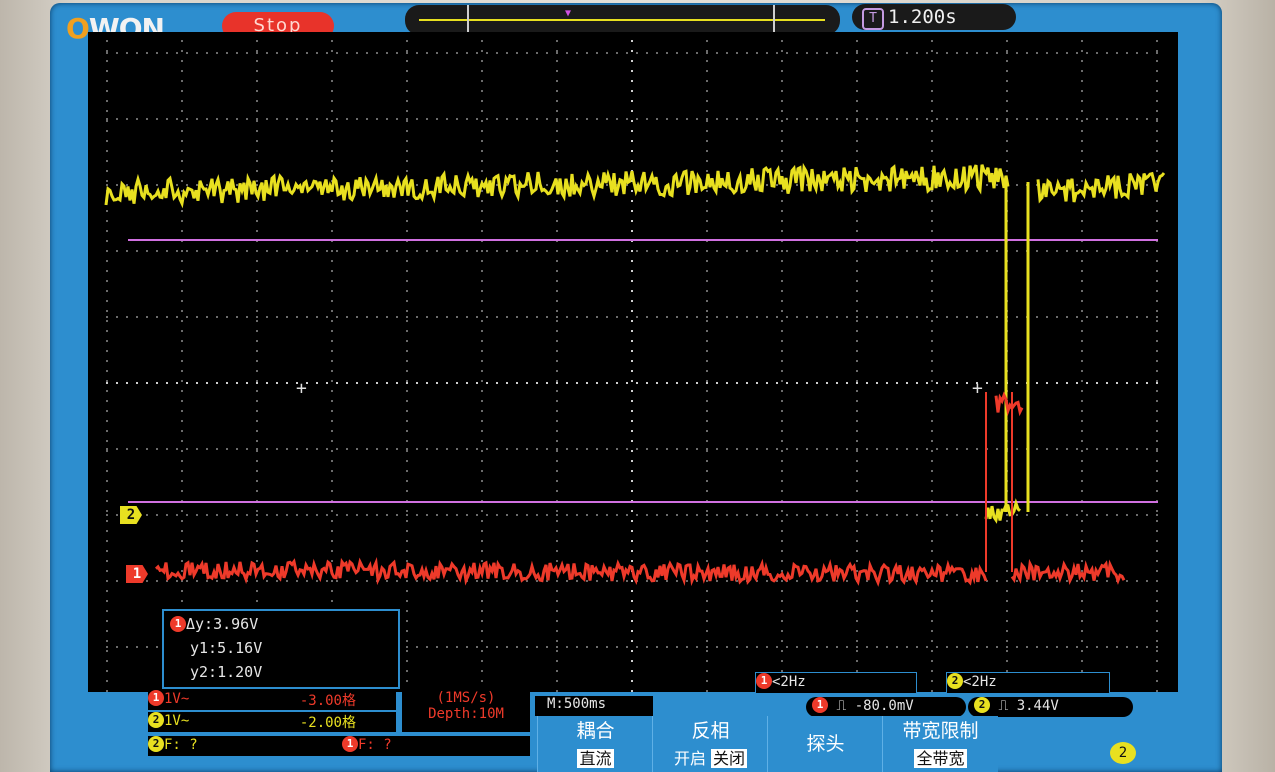 This screenshot has width=1275, height=772. I want to click on ch1-status: 1 1V~ -3.00格, so click(272, 700).